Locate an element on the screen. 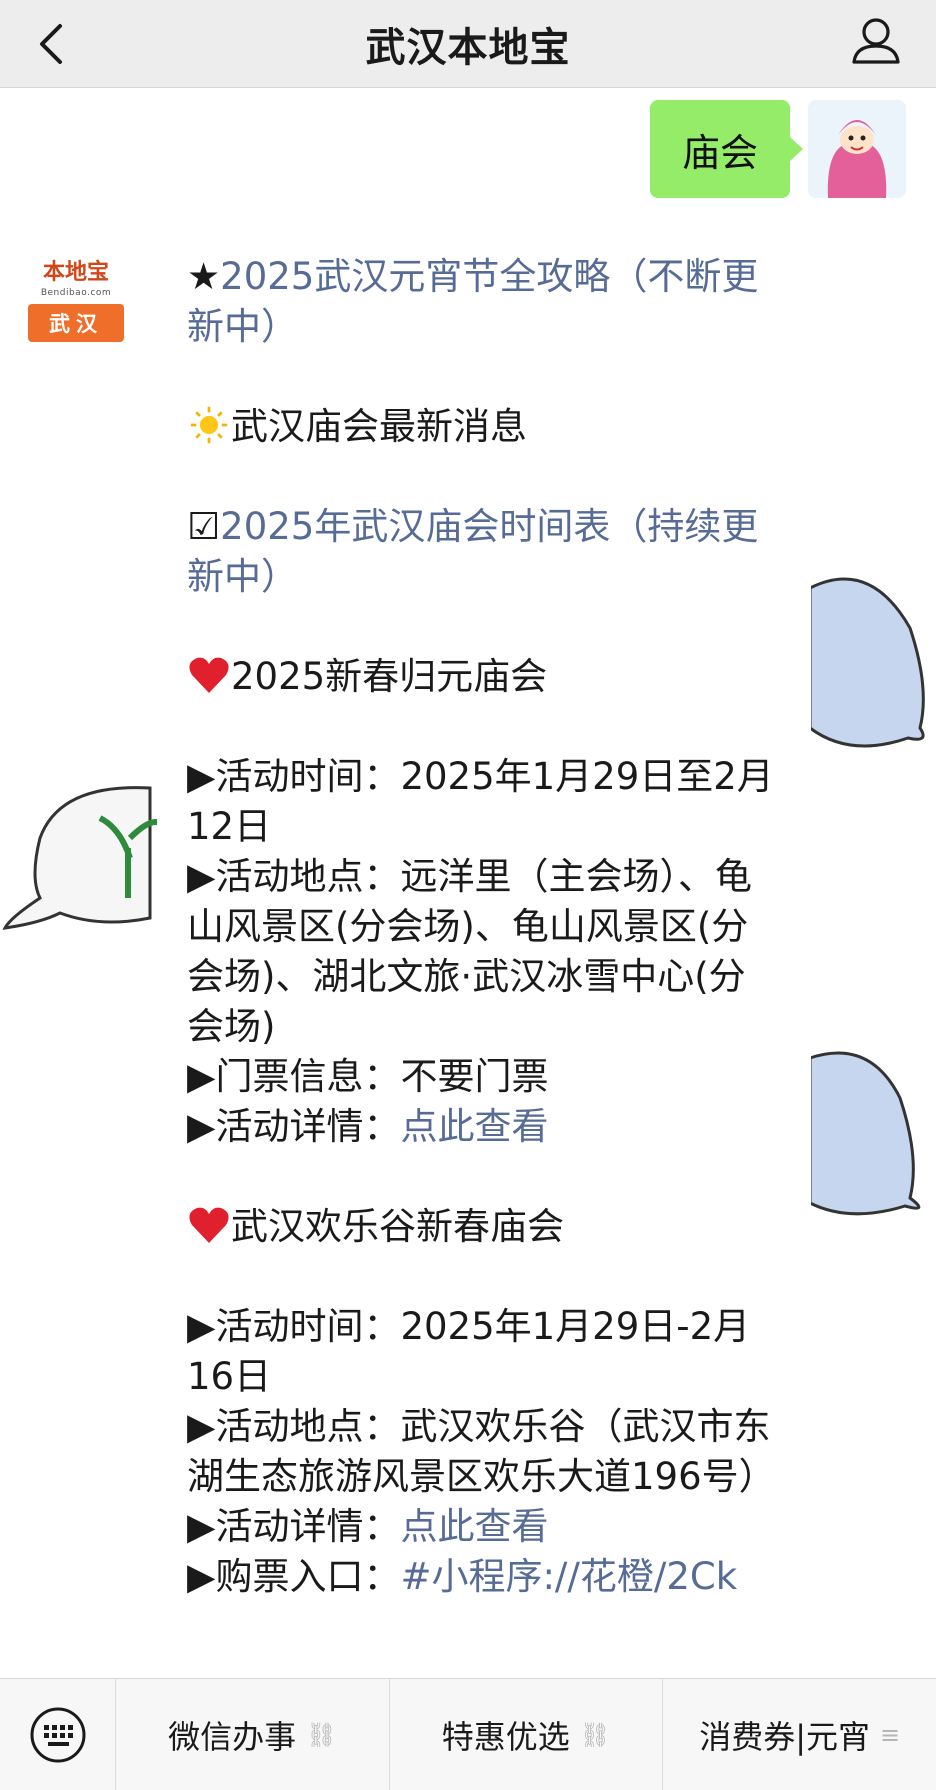 Image resolution: width=936 pixels, height=1790 pixels. logo-city: 武汉 is located at coordinates (76, 323).